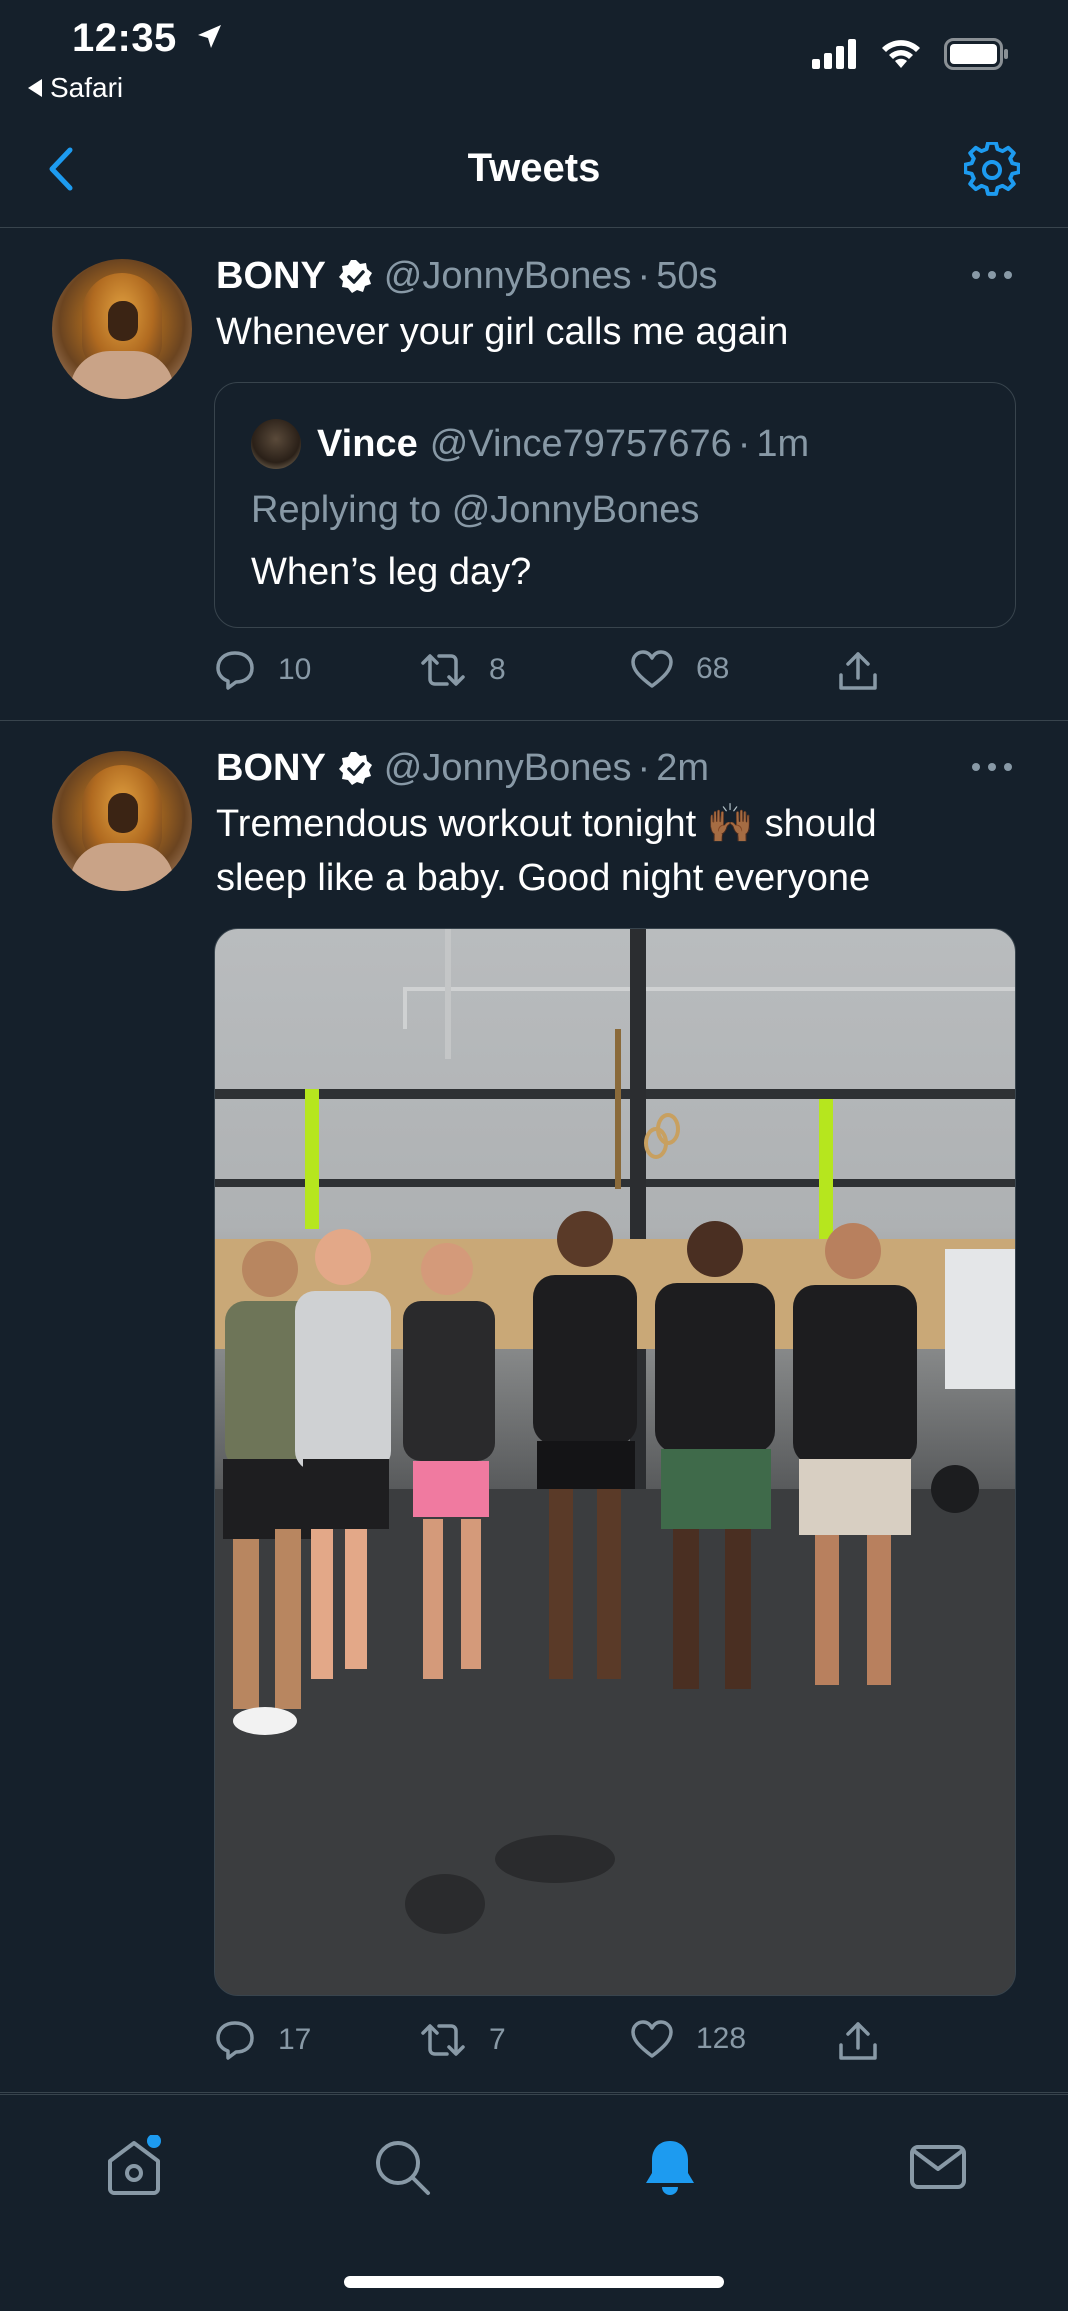 The width and height of the screenshot is (1068, 2311). Describe the element at coordinates (543, 878) in the screenshot. I see `tweet-text-line-2: sleep like a baby. Good night everyone` at that location.